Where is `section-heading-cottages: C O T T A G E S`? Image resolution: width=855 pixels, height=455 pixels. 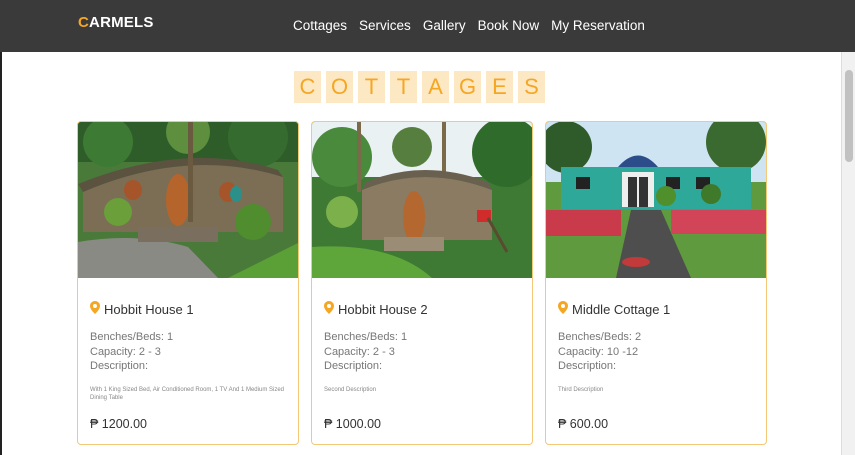 section-heading-cottages: C O T T A G E S is located at coordinates (419, 87).